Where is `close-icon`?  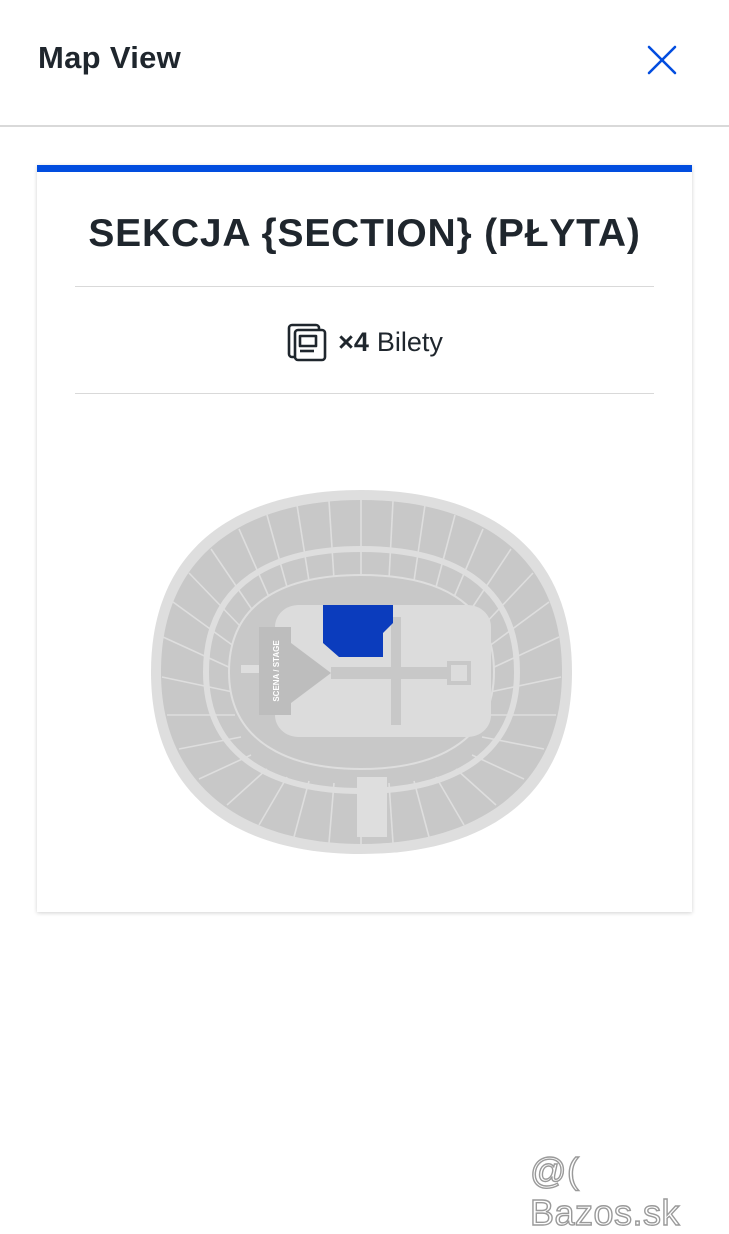
close-icon is located at coordinates (662, 60).